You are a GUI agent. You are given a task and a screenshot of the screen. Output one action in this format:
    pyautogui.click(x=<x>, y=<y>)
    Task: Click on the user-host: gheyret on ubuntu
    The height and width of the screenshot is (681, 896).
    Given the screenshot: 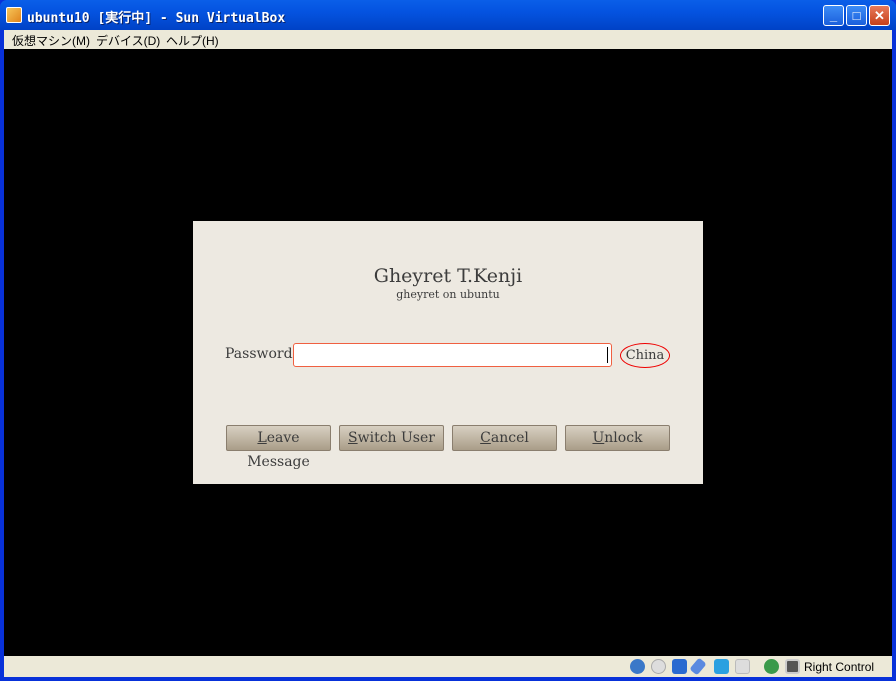 What is the action you would take?
    pyautogui.click(x=448, y=294)
    